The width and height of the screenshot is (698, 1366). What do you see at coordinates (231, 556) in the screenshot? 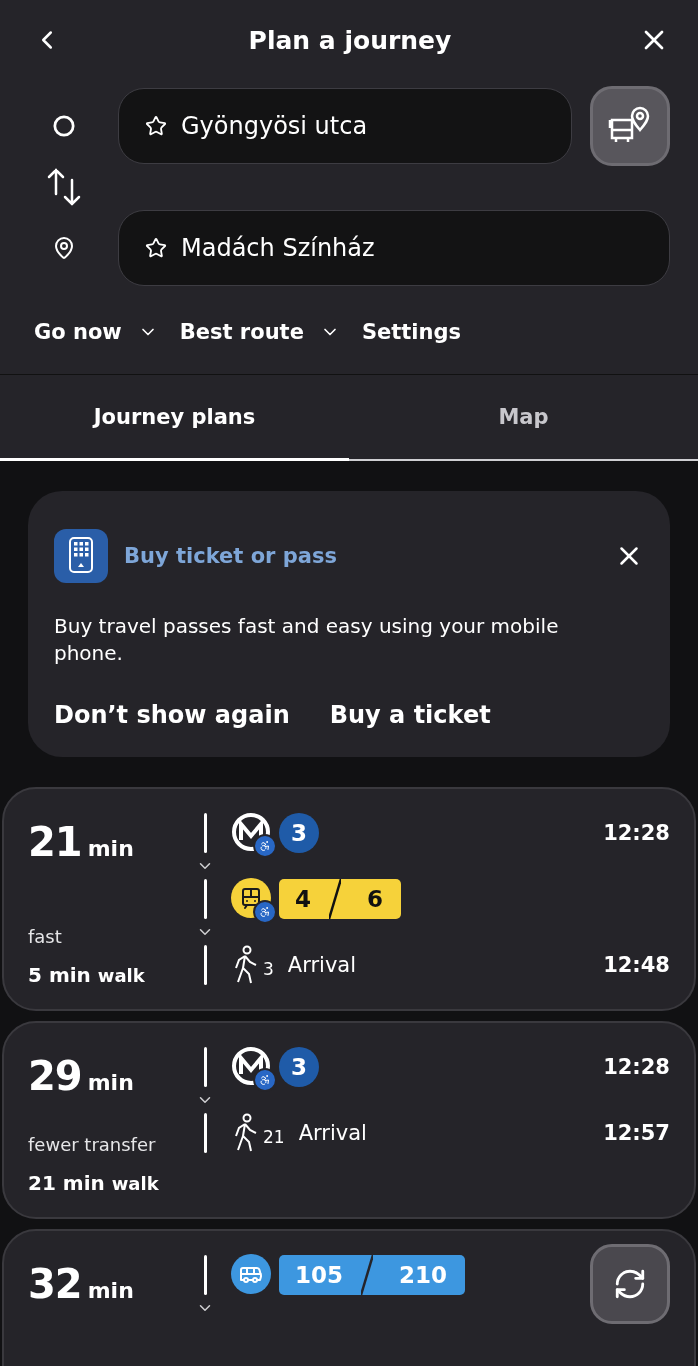
I see `promo-title: Buy ticket or pass` at bounding box center [231, 556].